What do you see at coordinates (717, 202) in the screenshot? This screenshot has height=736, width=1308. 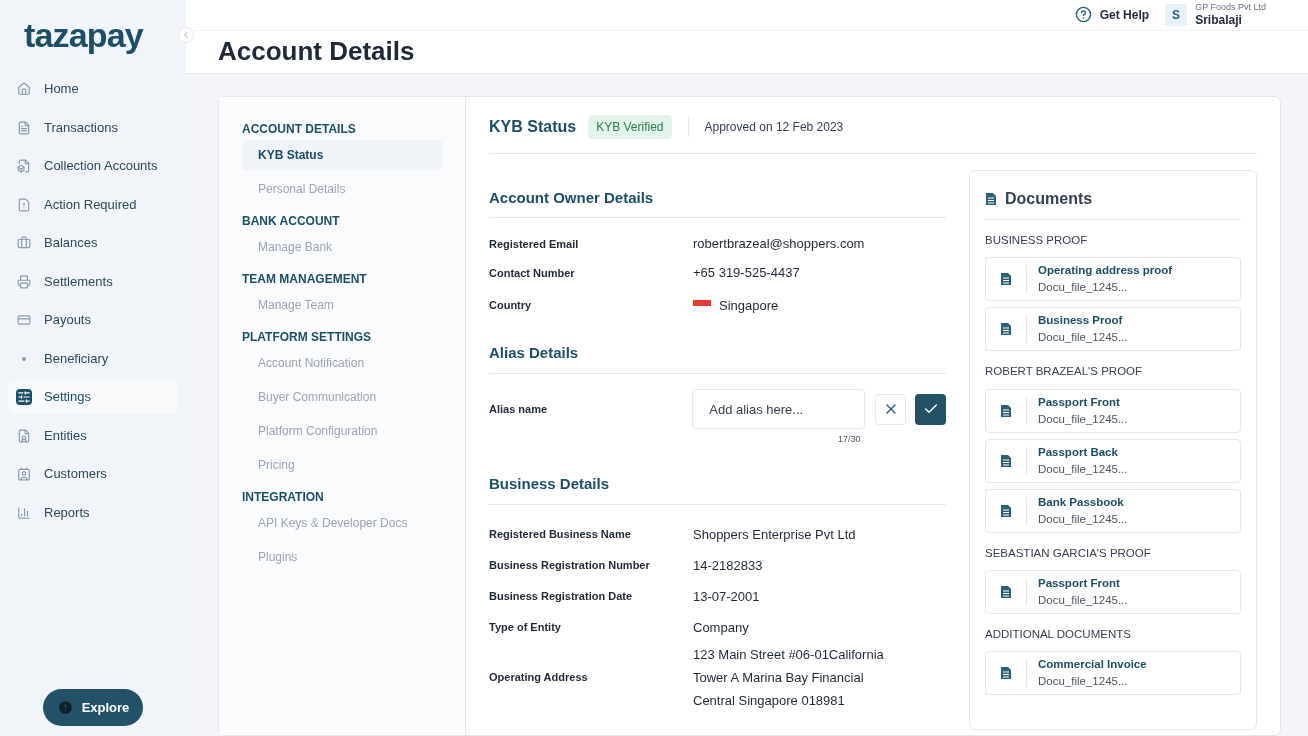 I see `section-title: Account Owner Details` at bounding box center [717, 202].